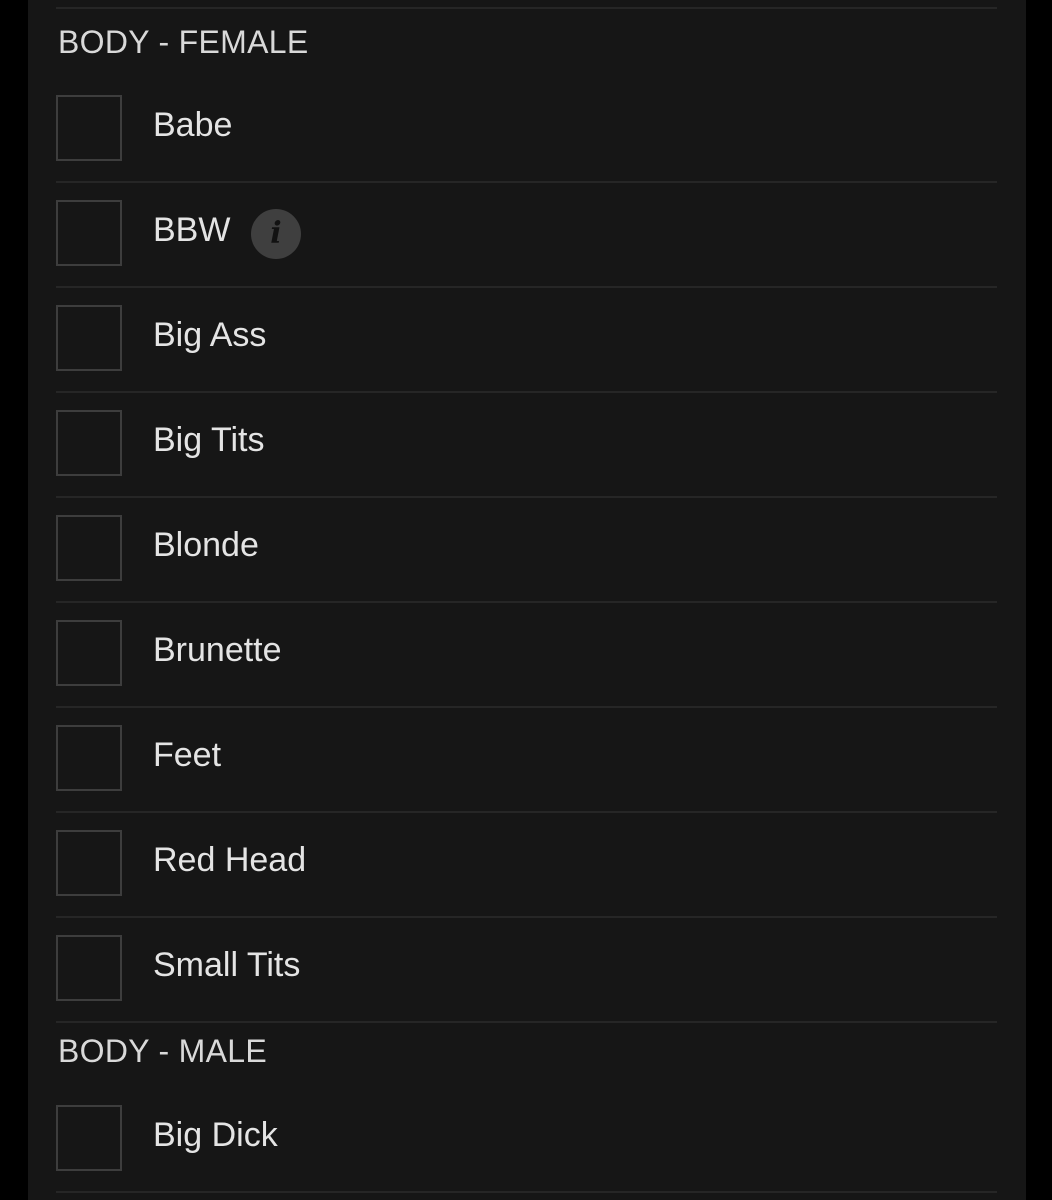 The width and height of the screenshot is (1052, 1200). I want to click on option-row-big-ass: Big Ass, so click(526, 340).